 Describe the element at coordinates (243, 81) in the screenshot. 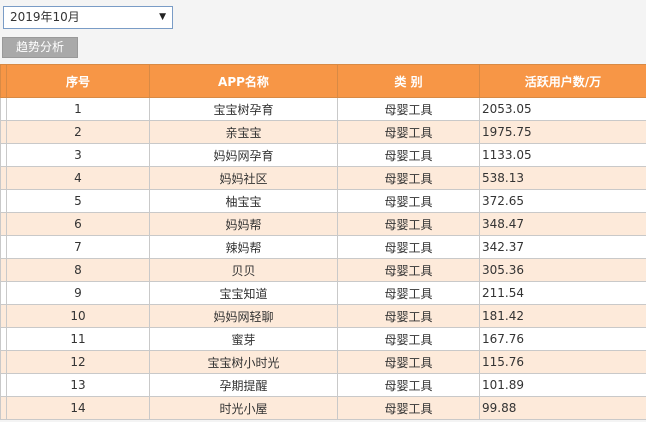

I see `header-app-name: APP名称` at that location.